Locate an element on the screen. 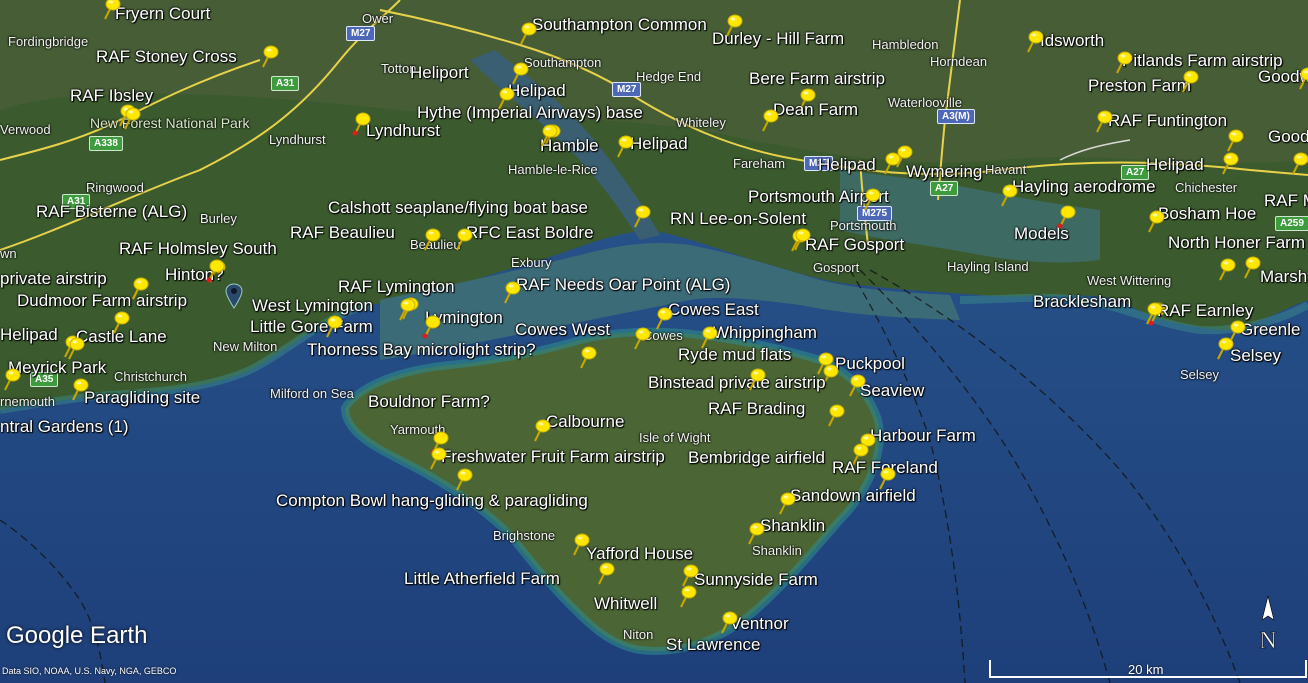  placemark-label: Whippingham is located at coordinates (765, 332).